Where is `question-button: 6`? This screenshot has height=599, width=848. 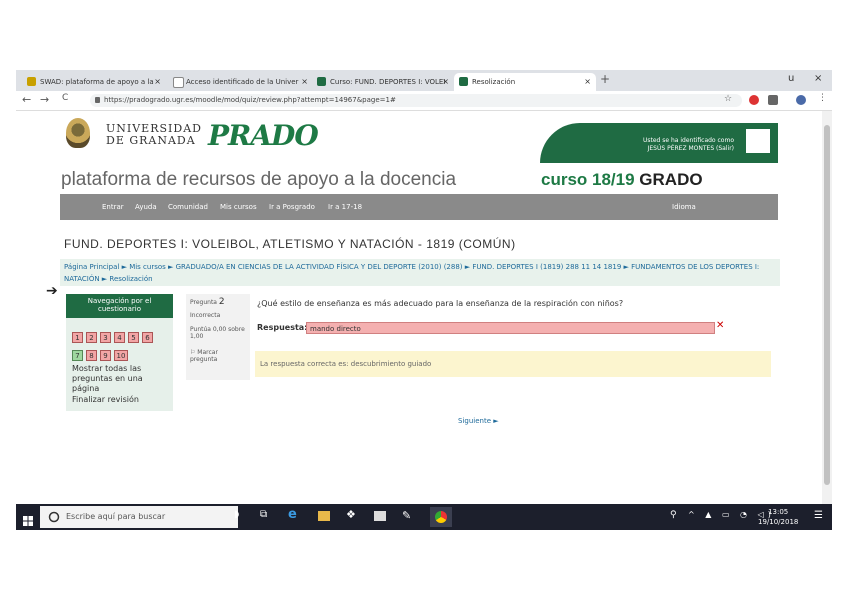 question-button: 6 is located at coordinates (147, 337).